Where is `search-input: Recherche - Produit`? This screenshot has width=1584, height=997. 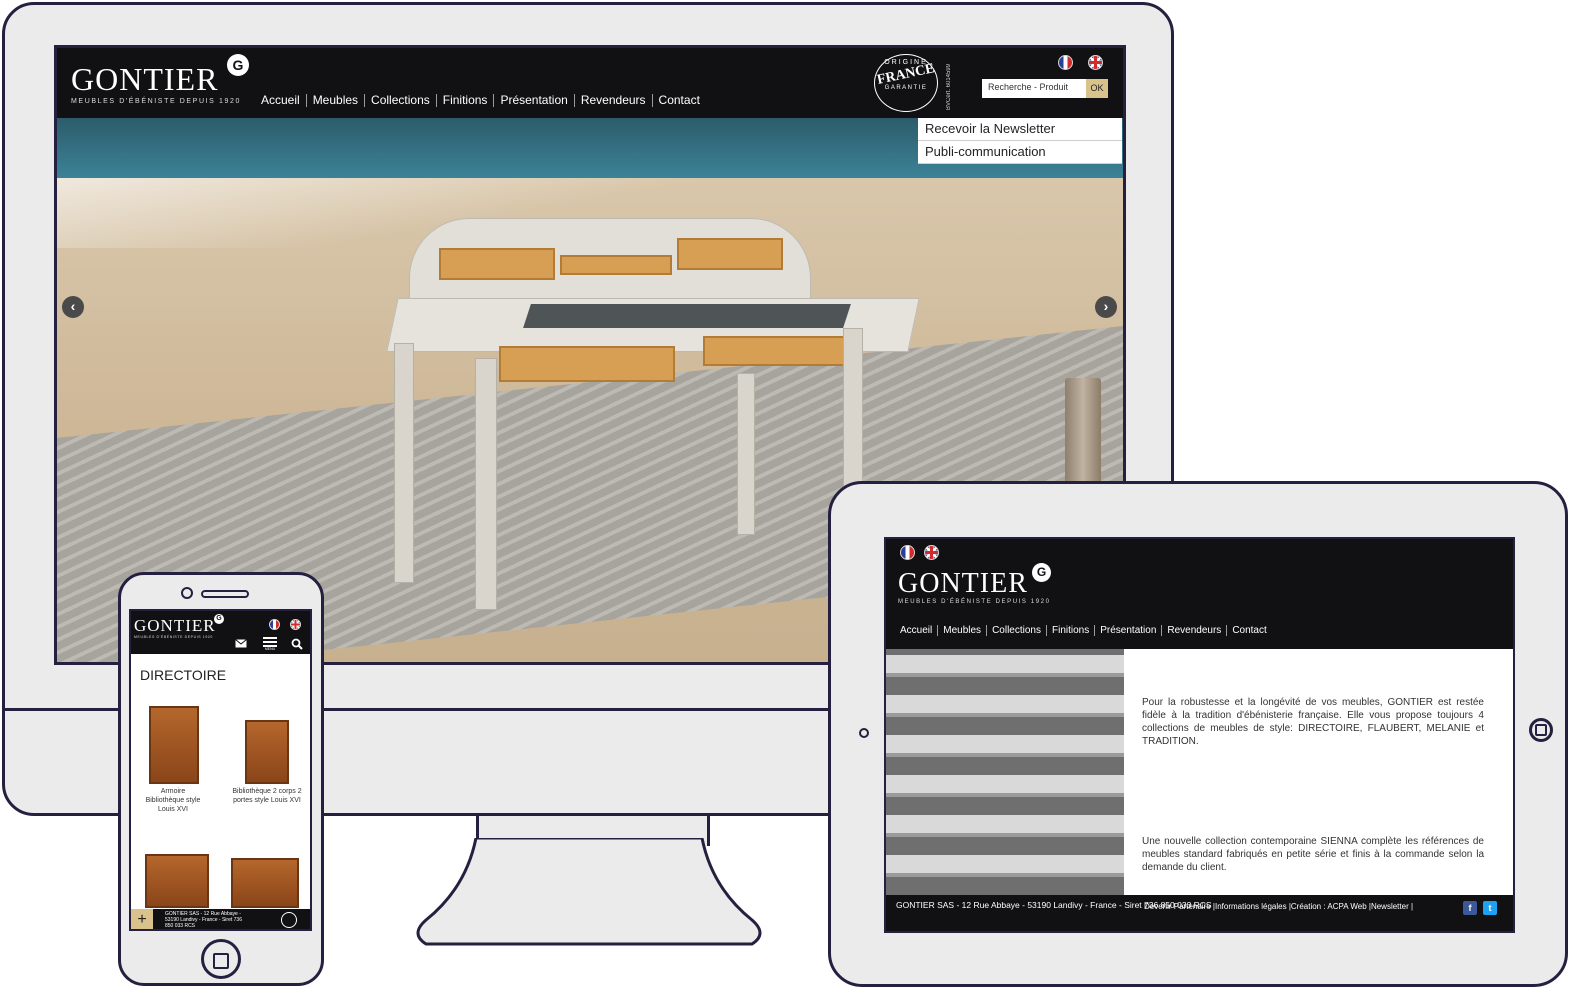
search-input: Recherche - Produit is located at coordinates (1034, 88).